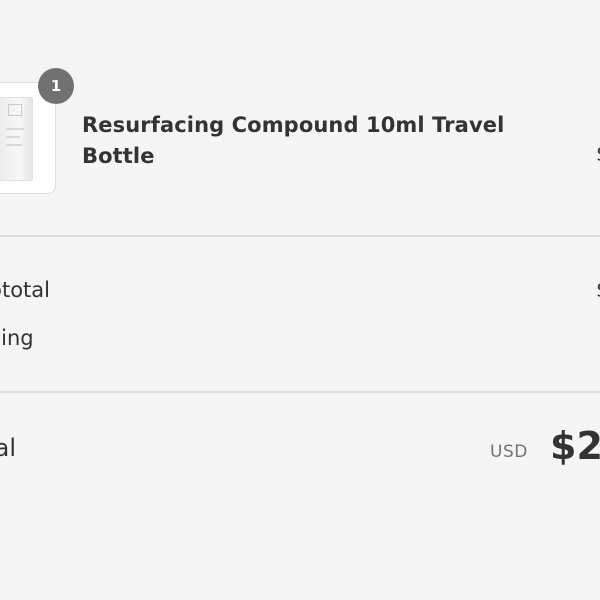 Image resolution: width=600 pixels, height=600 pixels. Describe the element at coordinates (509, 452) in the screenshot. I see `currency-code: USD` at that location.